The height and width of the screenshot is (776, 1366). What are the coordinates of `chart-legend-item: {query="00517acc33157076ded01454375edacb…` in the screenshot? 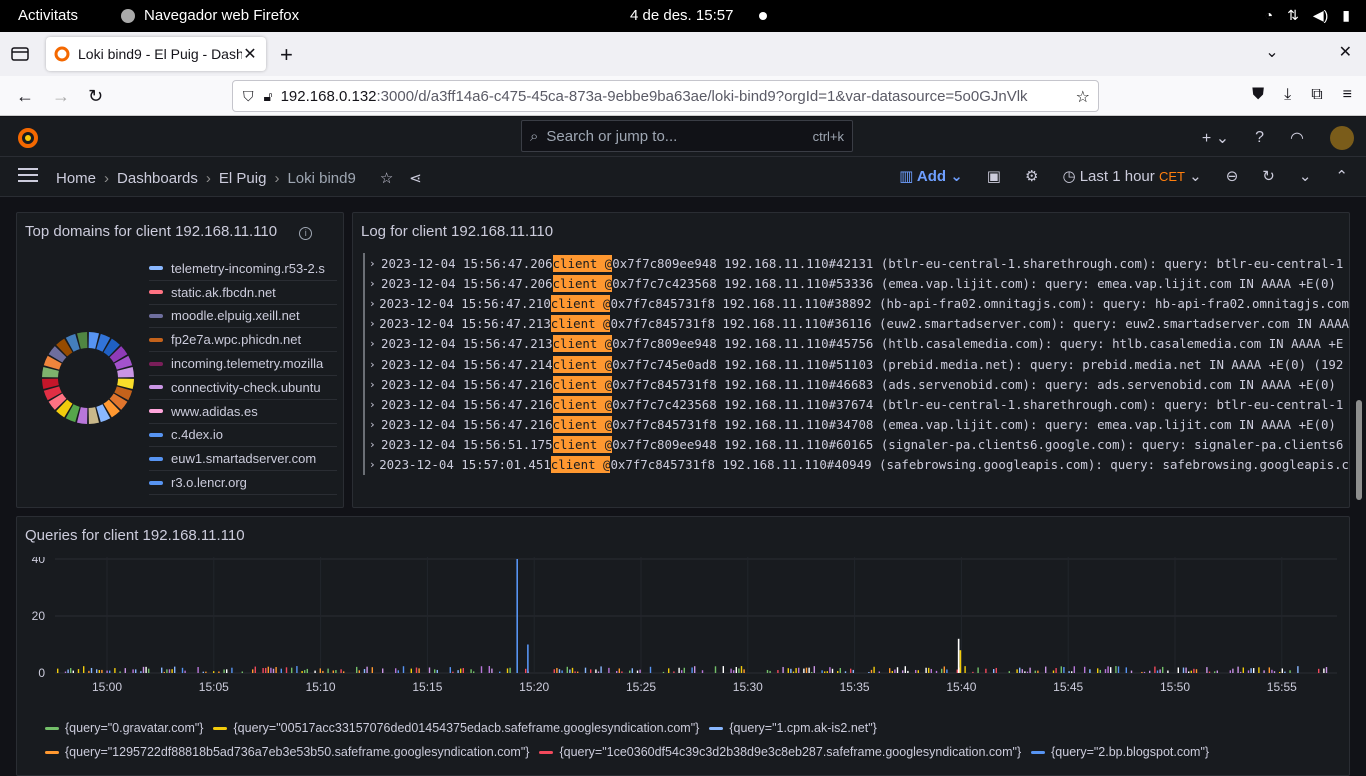 It's located at (456, 728).